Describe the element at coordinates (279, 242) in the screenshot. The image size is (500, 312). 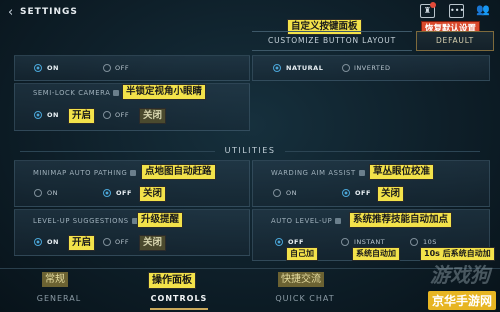
I see `auto-level-off-radio` at that location.